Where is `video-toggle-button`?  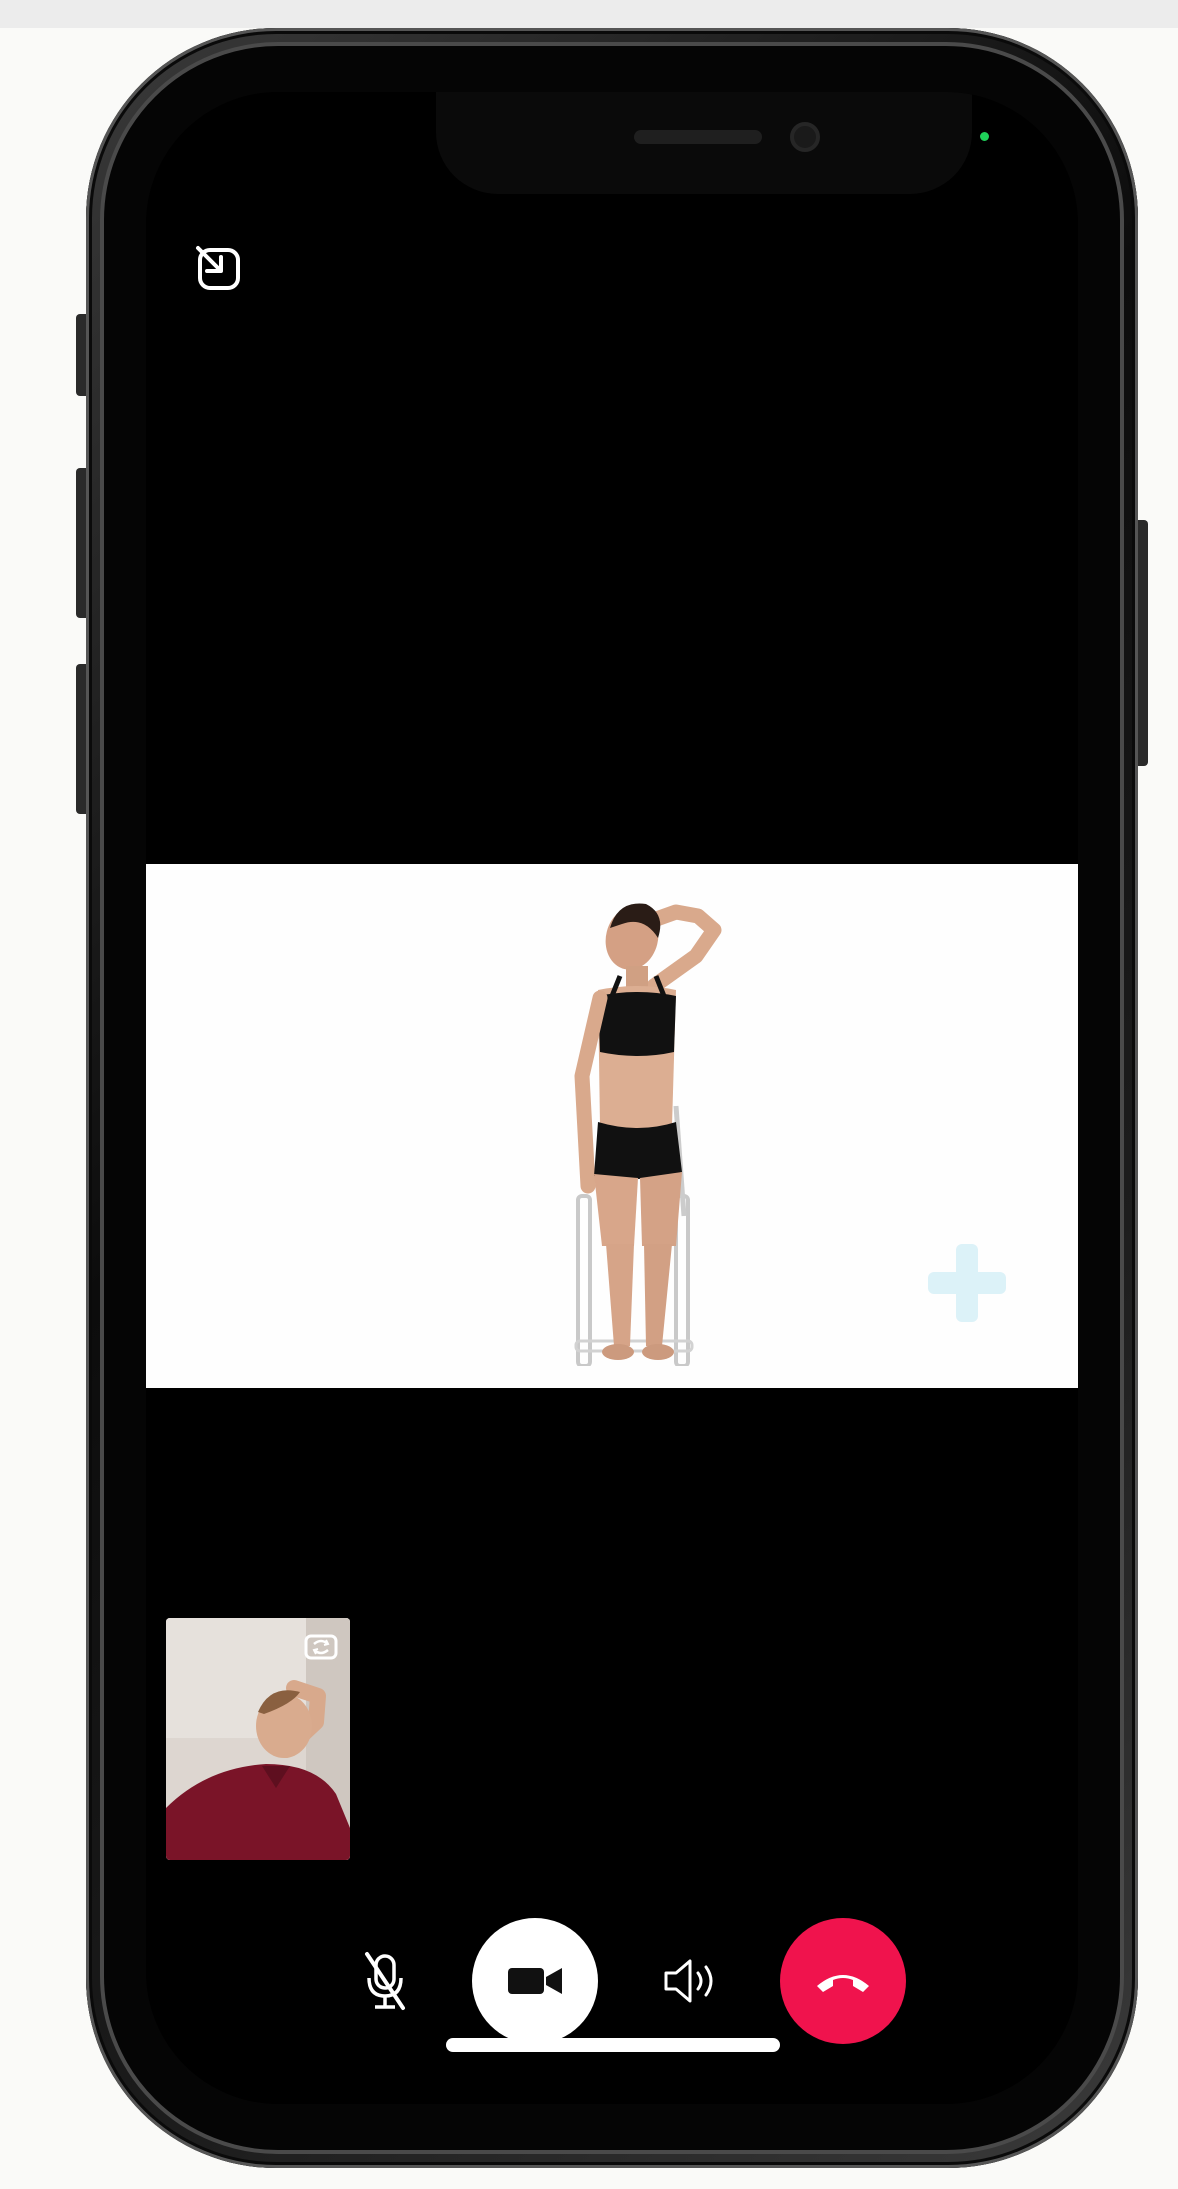
video-toggle-button is located at coordinates (535, 1981).